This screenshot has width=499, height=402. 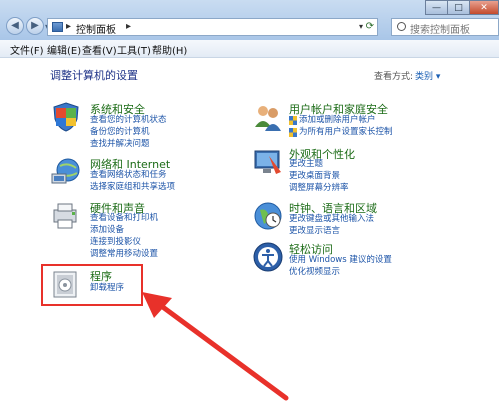 I want to click on hardware-sound-icon, so click(x=66, y=216).